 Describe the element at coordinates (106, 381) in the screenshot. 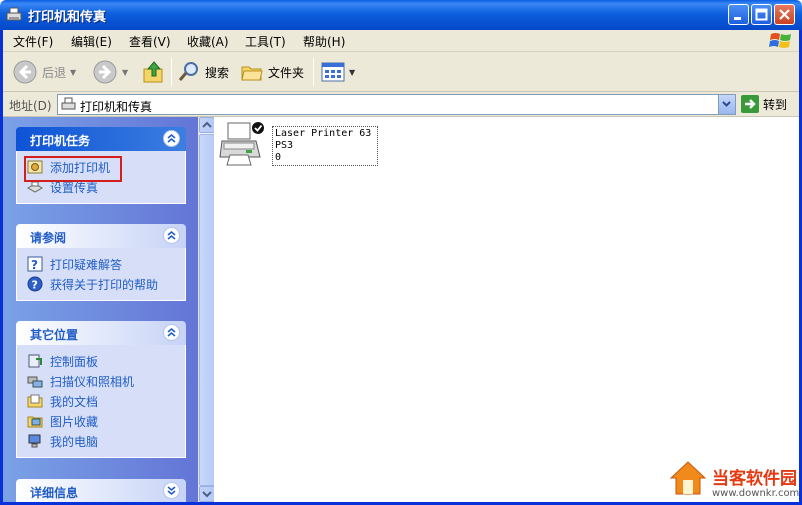

I see `link-scanners-cameras: 扫描仪和照相机` at that location.